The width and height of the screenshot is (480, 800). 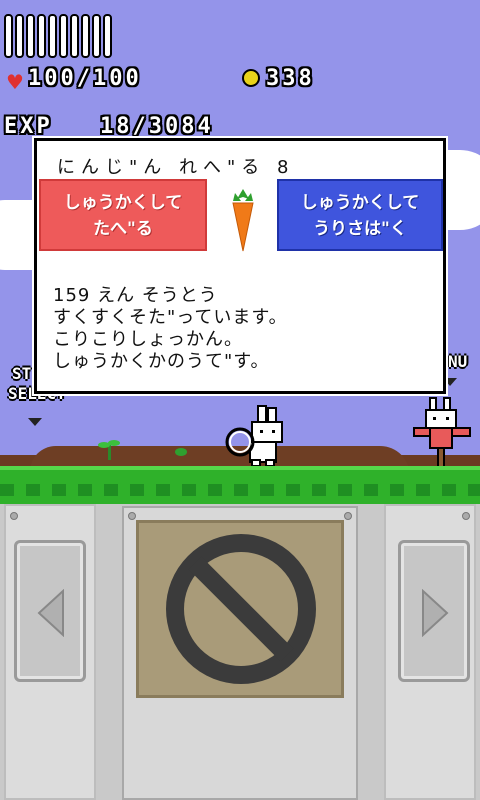 What do you see at coordinates (123, 203) in the screenshot?
I see `eat-button-line1: しゅうかくして` at bounding box center [123, 203].